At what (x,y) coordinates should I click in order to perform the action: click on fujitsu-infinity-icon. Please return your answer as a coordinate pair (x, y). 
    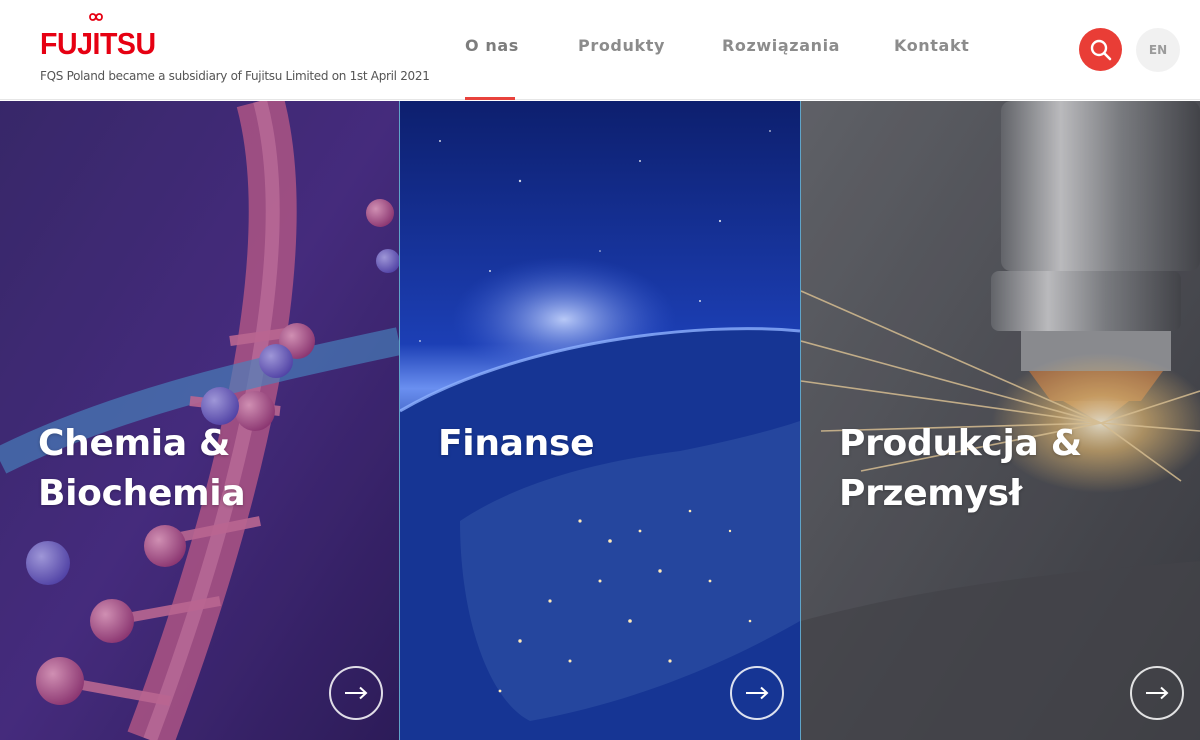
    Looking at the image, I should click on (96, 17).